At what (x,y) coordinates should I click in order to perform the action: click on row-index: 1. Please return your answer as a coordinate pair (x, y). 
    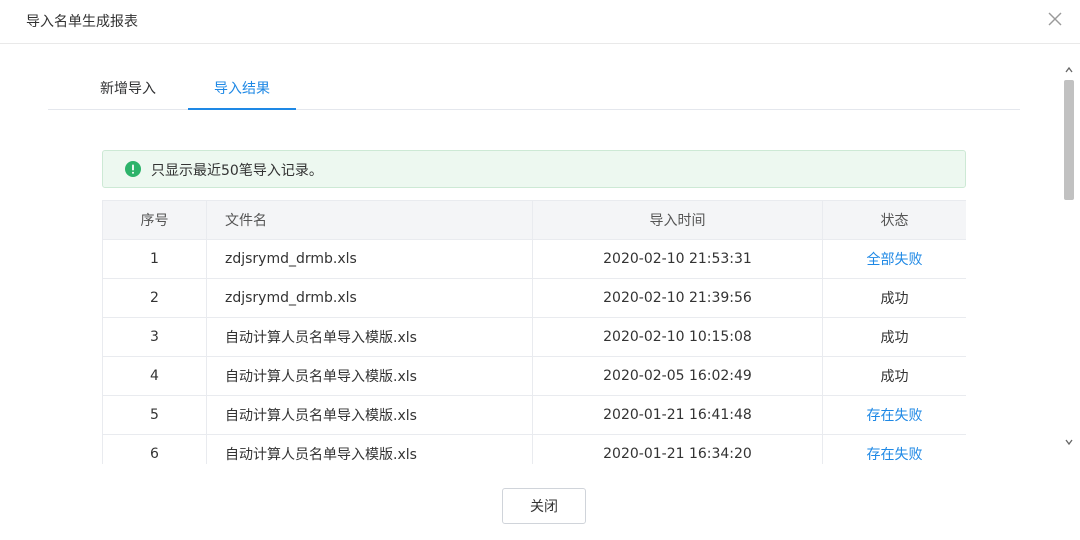
    Looking at the image, I should click on (154, 259).